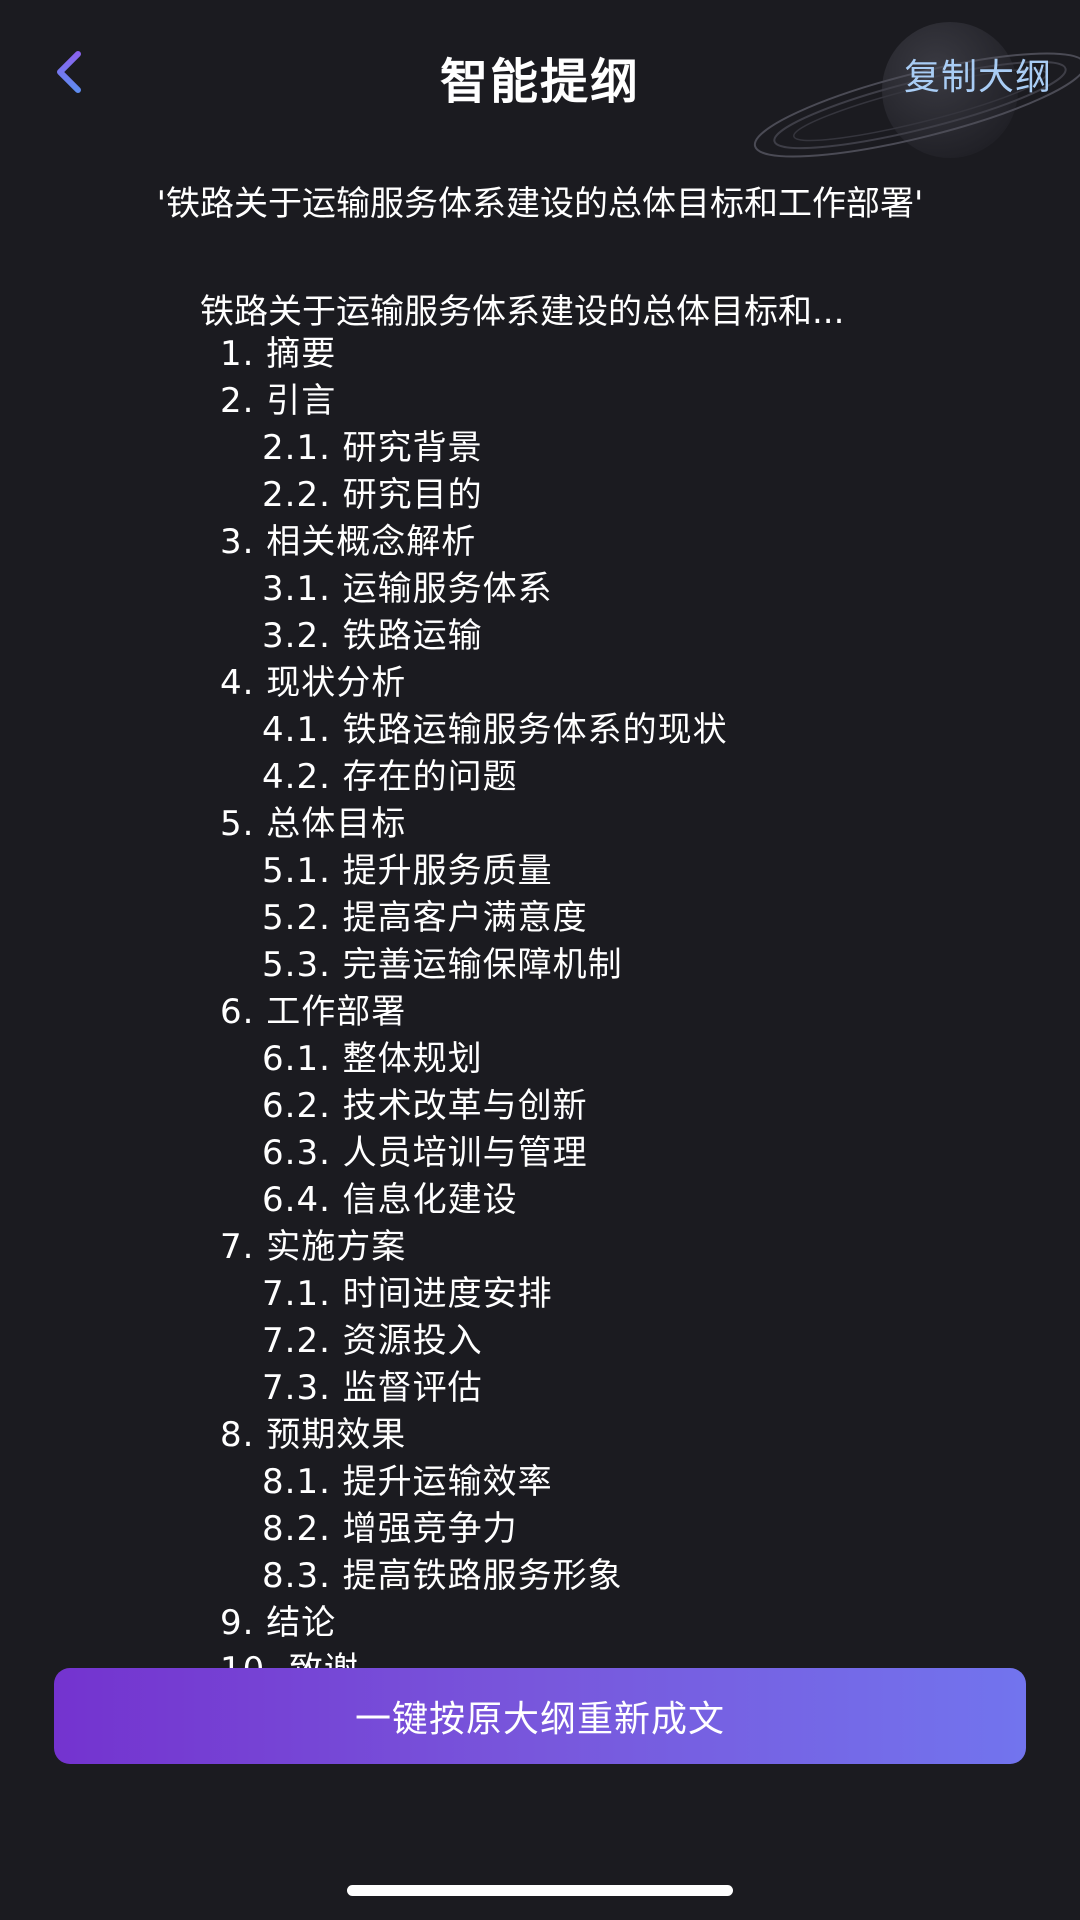 Image resolution: width=1080 pixels, height=1920 pixels. What do you see at coordinates (372, 495) in the screenshot?
I see `outline-subitem: 2.2. 研究目的` at bounding box center [372, 495].